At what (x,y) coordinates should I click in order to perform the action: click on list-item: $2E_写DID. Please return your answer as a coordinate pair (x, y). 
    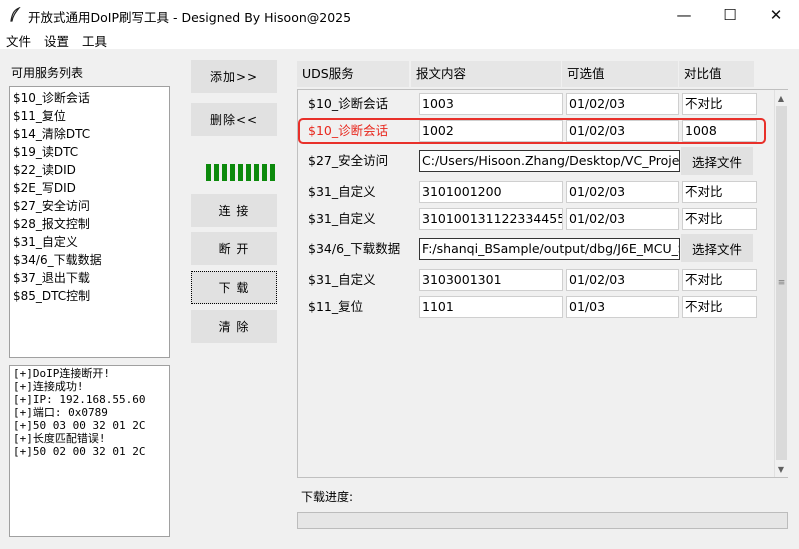
    Looking at the image, I should click on (89, 188).